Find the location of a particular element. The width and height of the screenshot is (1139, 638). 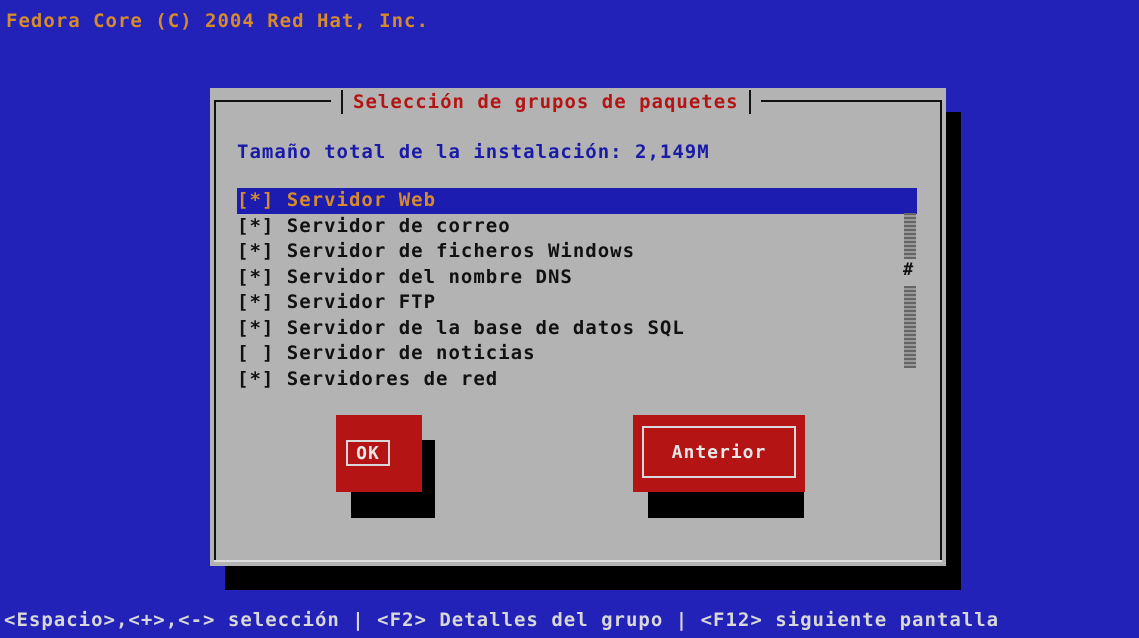

title-bar-right is located at coordinates (749, 102).